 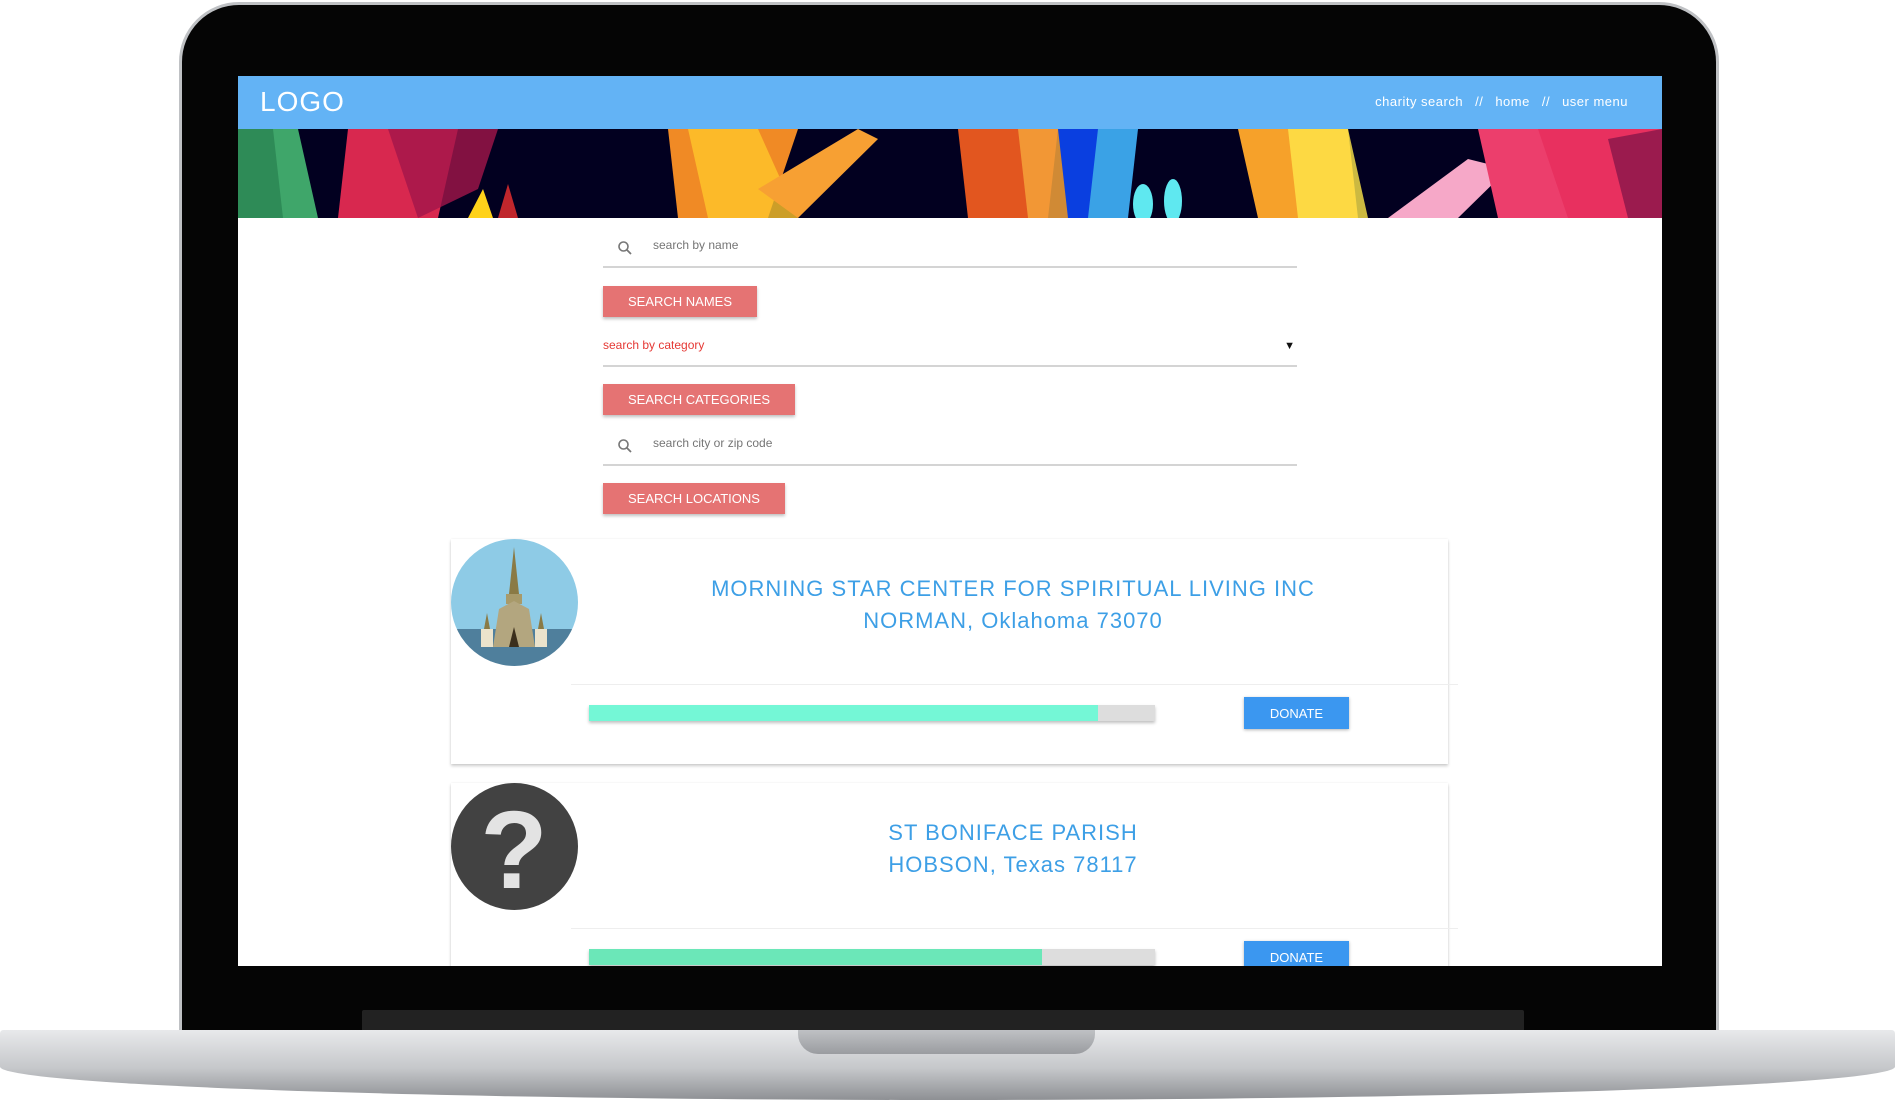 What do you see at coordinates (953, 443) in the screenshot?
I see `search-location-input` at bounding box center [953, 443].